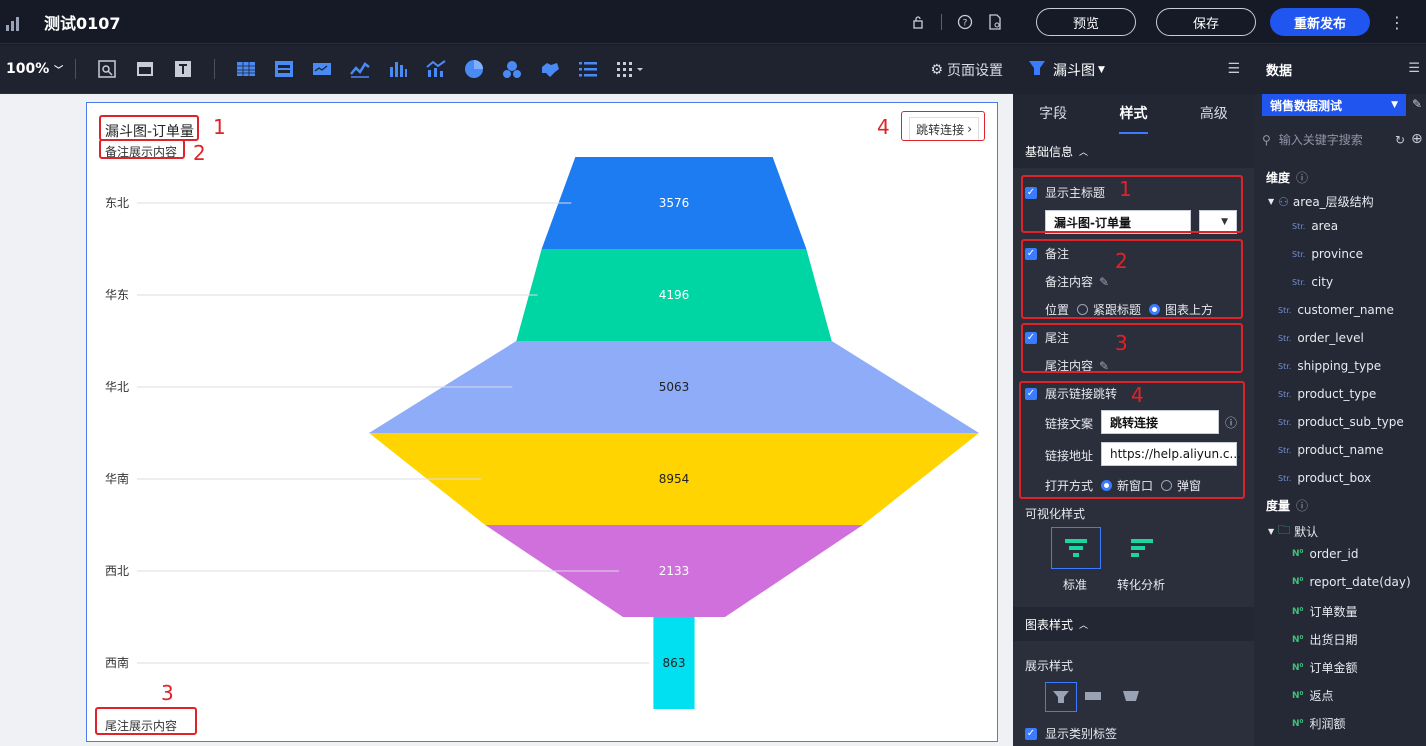 Image resolution: width=1426 pixels, height=746 pixels. I want to click on tab-style: 样式, so click(1133, 114).